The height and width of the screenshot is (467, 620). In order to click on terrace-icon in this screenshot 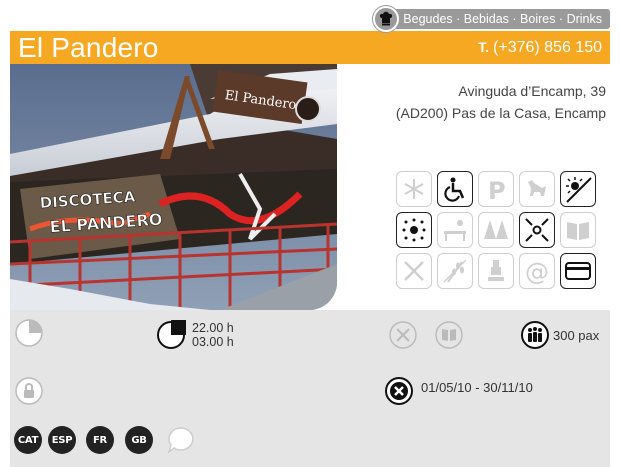, I will do `click(455, 230)`.